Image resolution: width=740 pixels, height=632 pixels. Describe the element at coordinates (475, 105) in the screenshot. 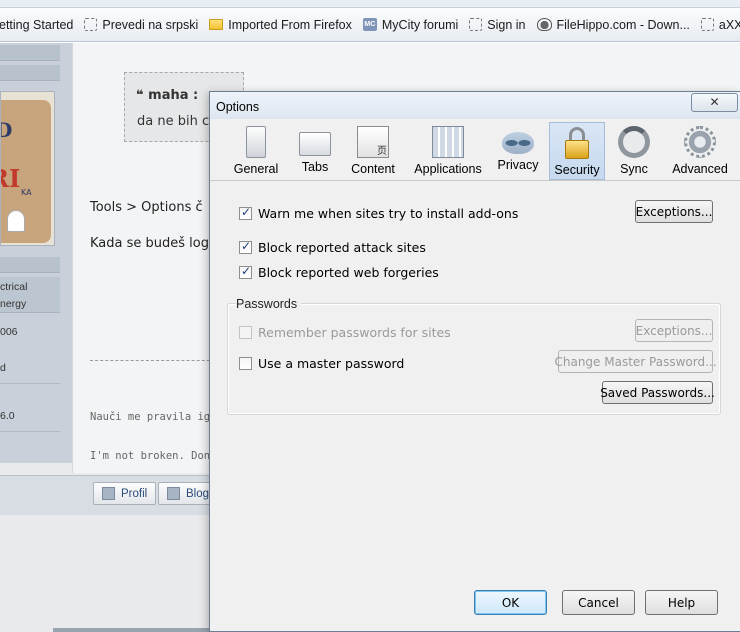

I see `dialog-titlebar: Options ✕` at that location.